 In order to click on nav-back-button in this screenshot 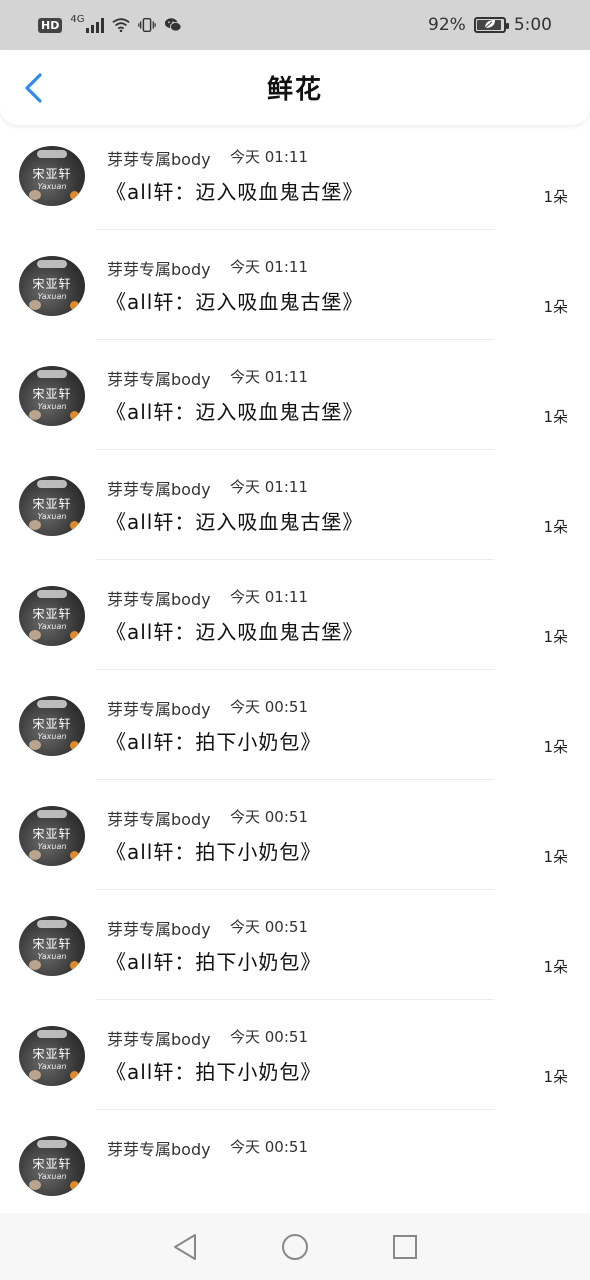, I will do `click(185, 1247)`.